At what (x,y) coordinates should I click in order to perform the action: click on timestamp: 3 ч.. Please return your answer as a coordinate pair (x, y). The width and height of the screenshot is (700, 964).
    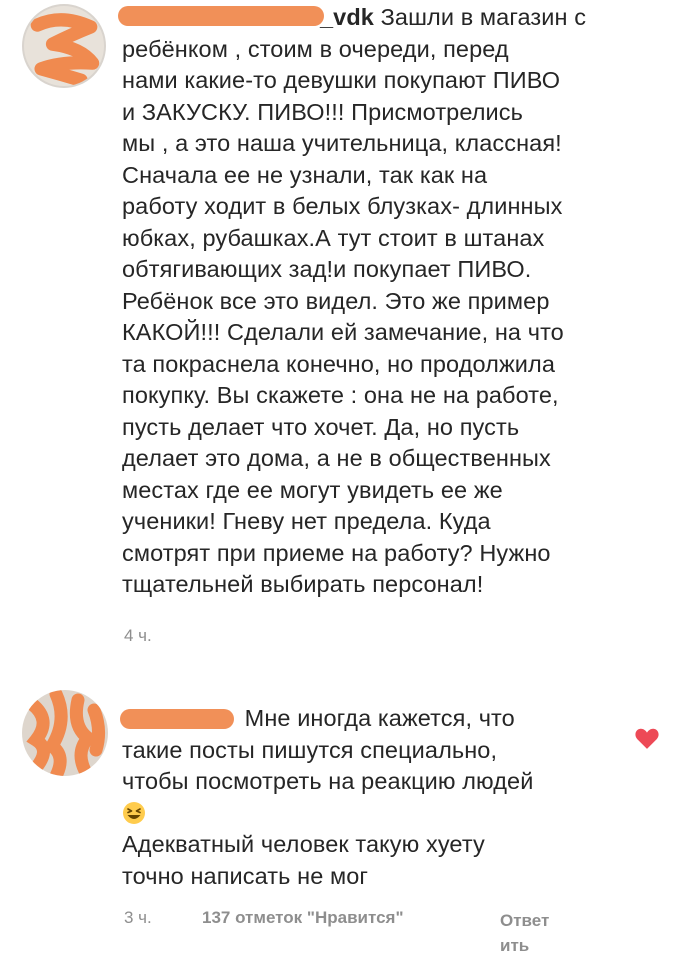
    Looking at the image, I should click on (138, 917).